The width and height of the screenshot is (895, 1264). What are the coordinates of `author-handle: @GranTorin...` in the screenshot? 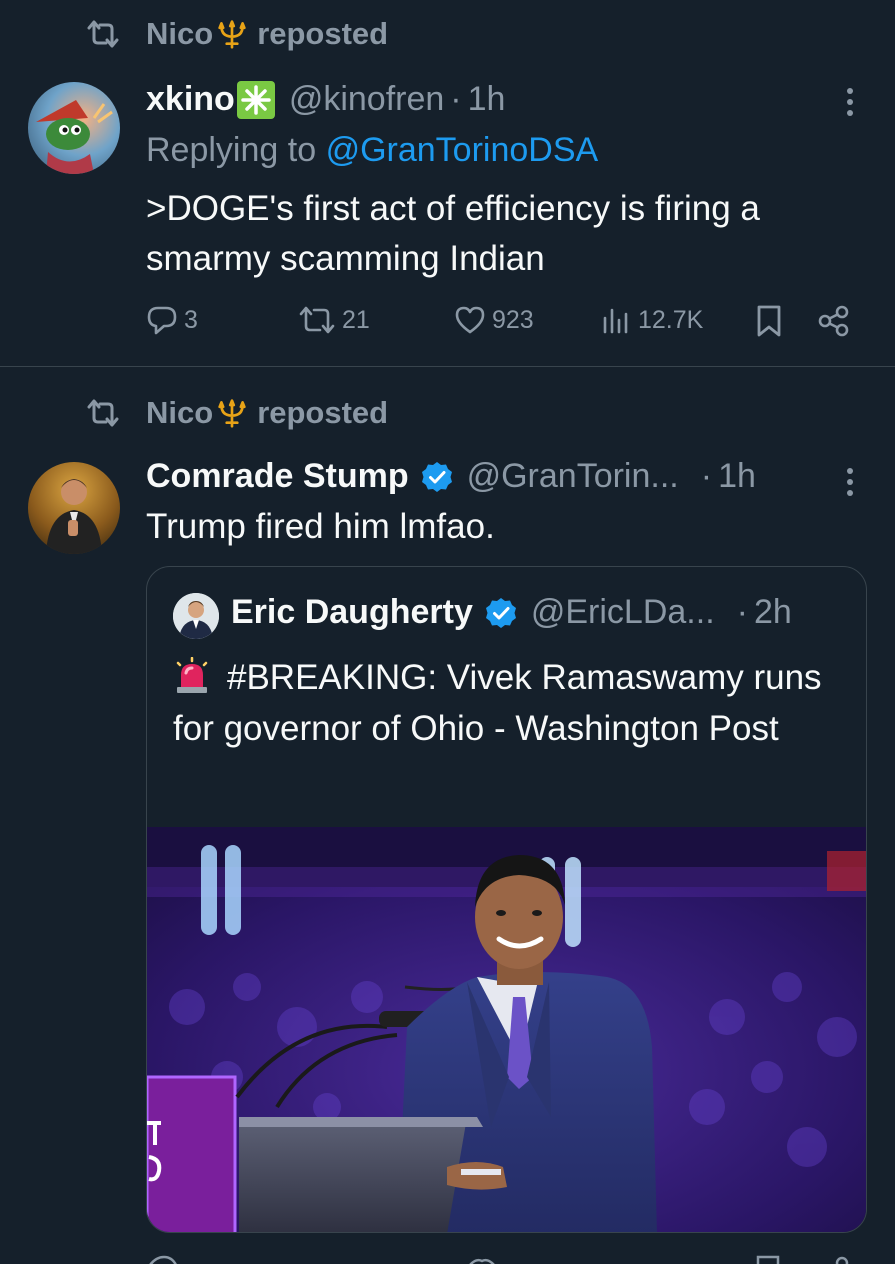 It's located at (573, 476).